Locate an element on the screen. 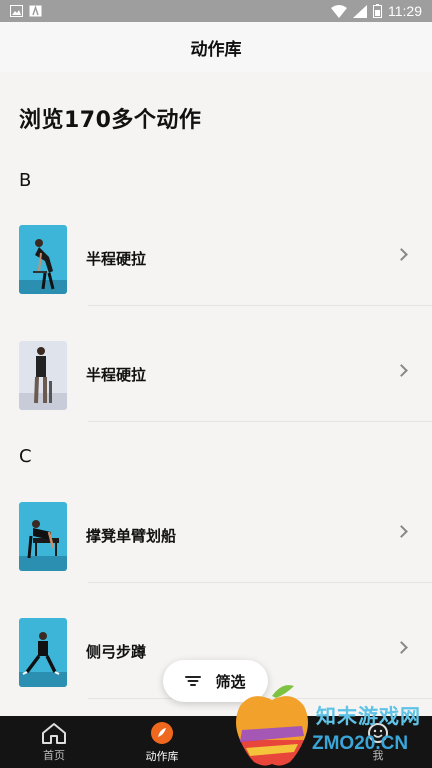 The width and height of the screenshot is (432, 768). tab-exercise-library: 动作库 is located at coordinates (162, 742).